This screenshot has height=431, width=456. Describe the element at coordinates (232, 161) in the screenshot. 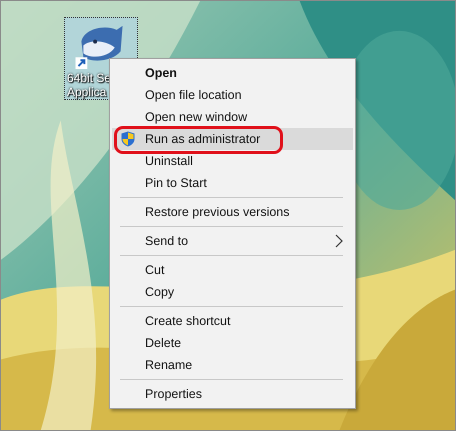

I see `menu-item: Uninstall` at that location.